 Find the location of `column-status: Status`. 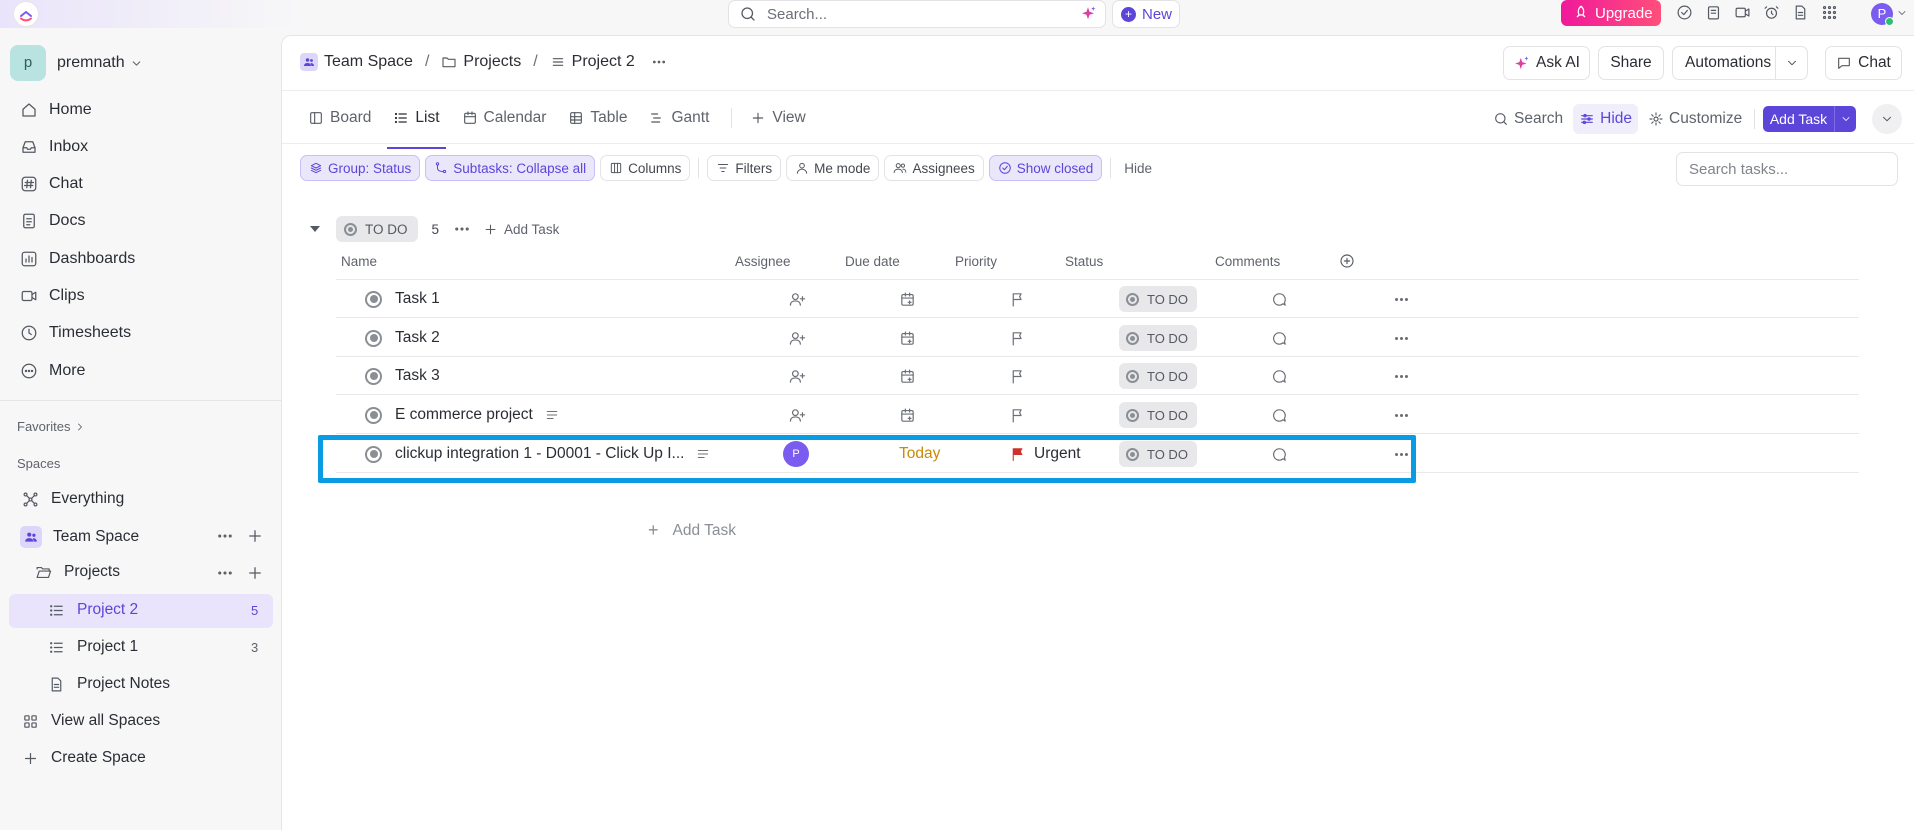

column-status: Status is located at coordinates (1084, 261).